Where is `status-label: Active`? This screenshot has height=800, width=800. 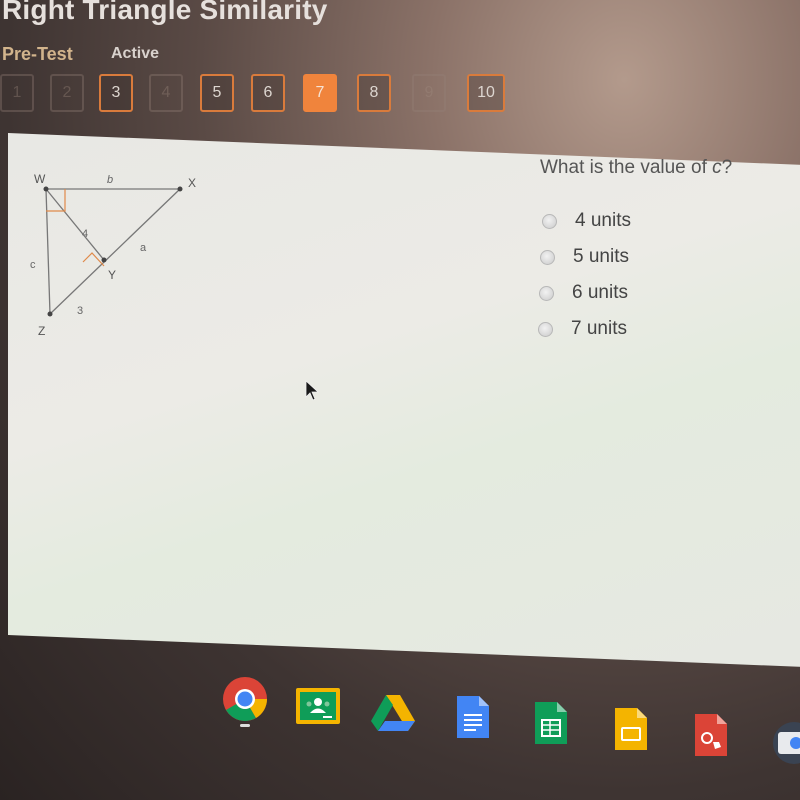
status-label: Active is located at coordinates (135, 53).